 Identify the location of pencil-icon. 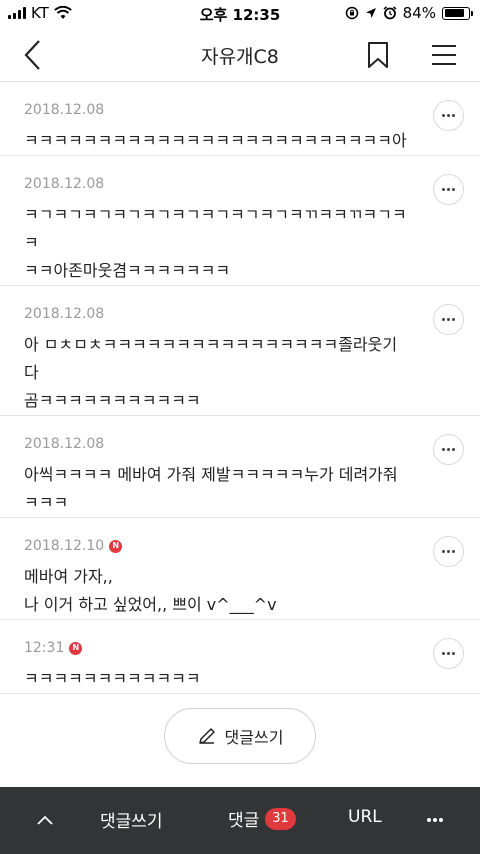
(206, 736).